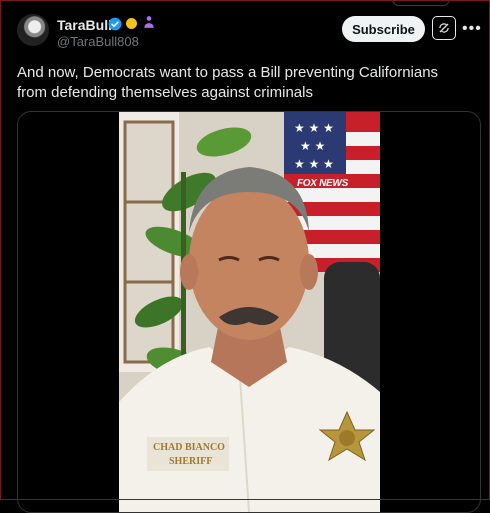  Describe the element at coordinates (131, 23) in the screenshot. I see `gold-coin-icon` at that location.